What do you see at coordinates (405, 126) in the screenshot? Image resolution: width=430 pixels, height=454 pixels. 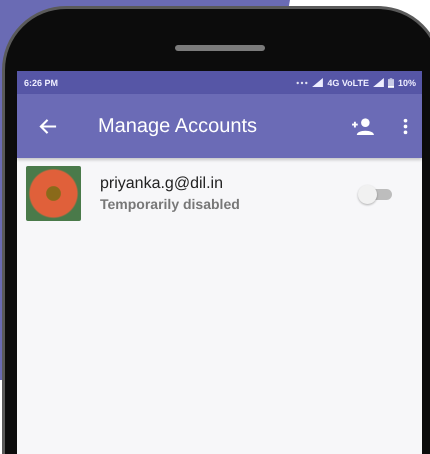 I see `more-options-icon` at bounding box center [405, 126].